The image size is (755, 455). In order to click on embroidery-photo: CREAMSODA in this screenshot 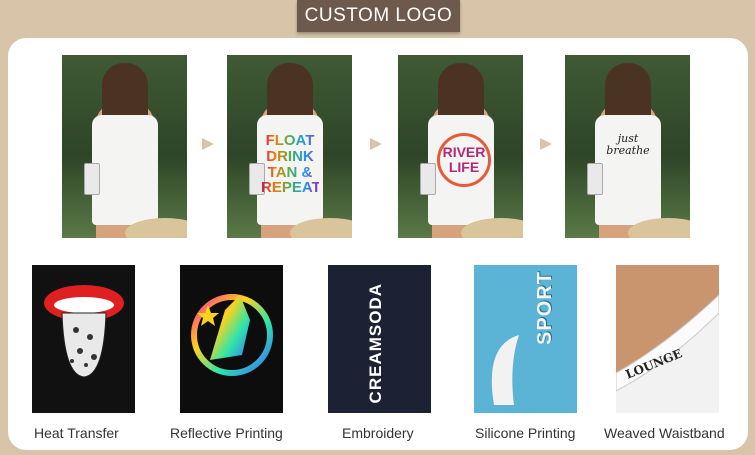, I will do `click(379, 339)`.